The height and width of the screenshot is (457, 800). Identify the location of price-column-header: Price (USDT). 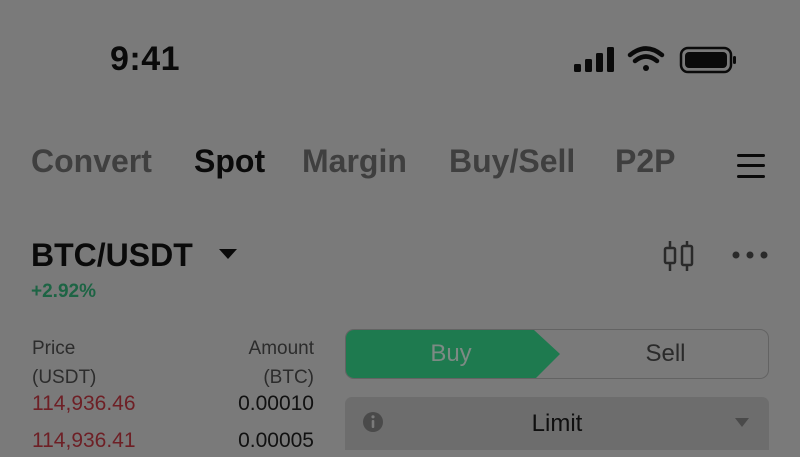
(64, 363).